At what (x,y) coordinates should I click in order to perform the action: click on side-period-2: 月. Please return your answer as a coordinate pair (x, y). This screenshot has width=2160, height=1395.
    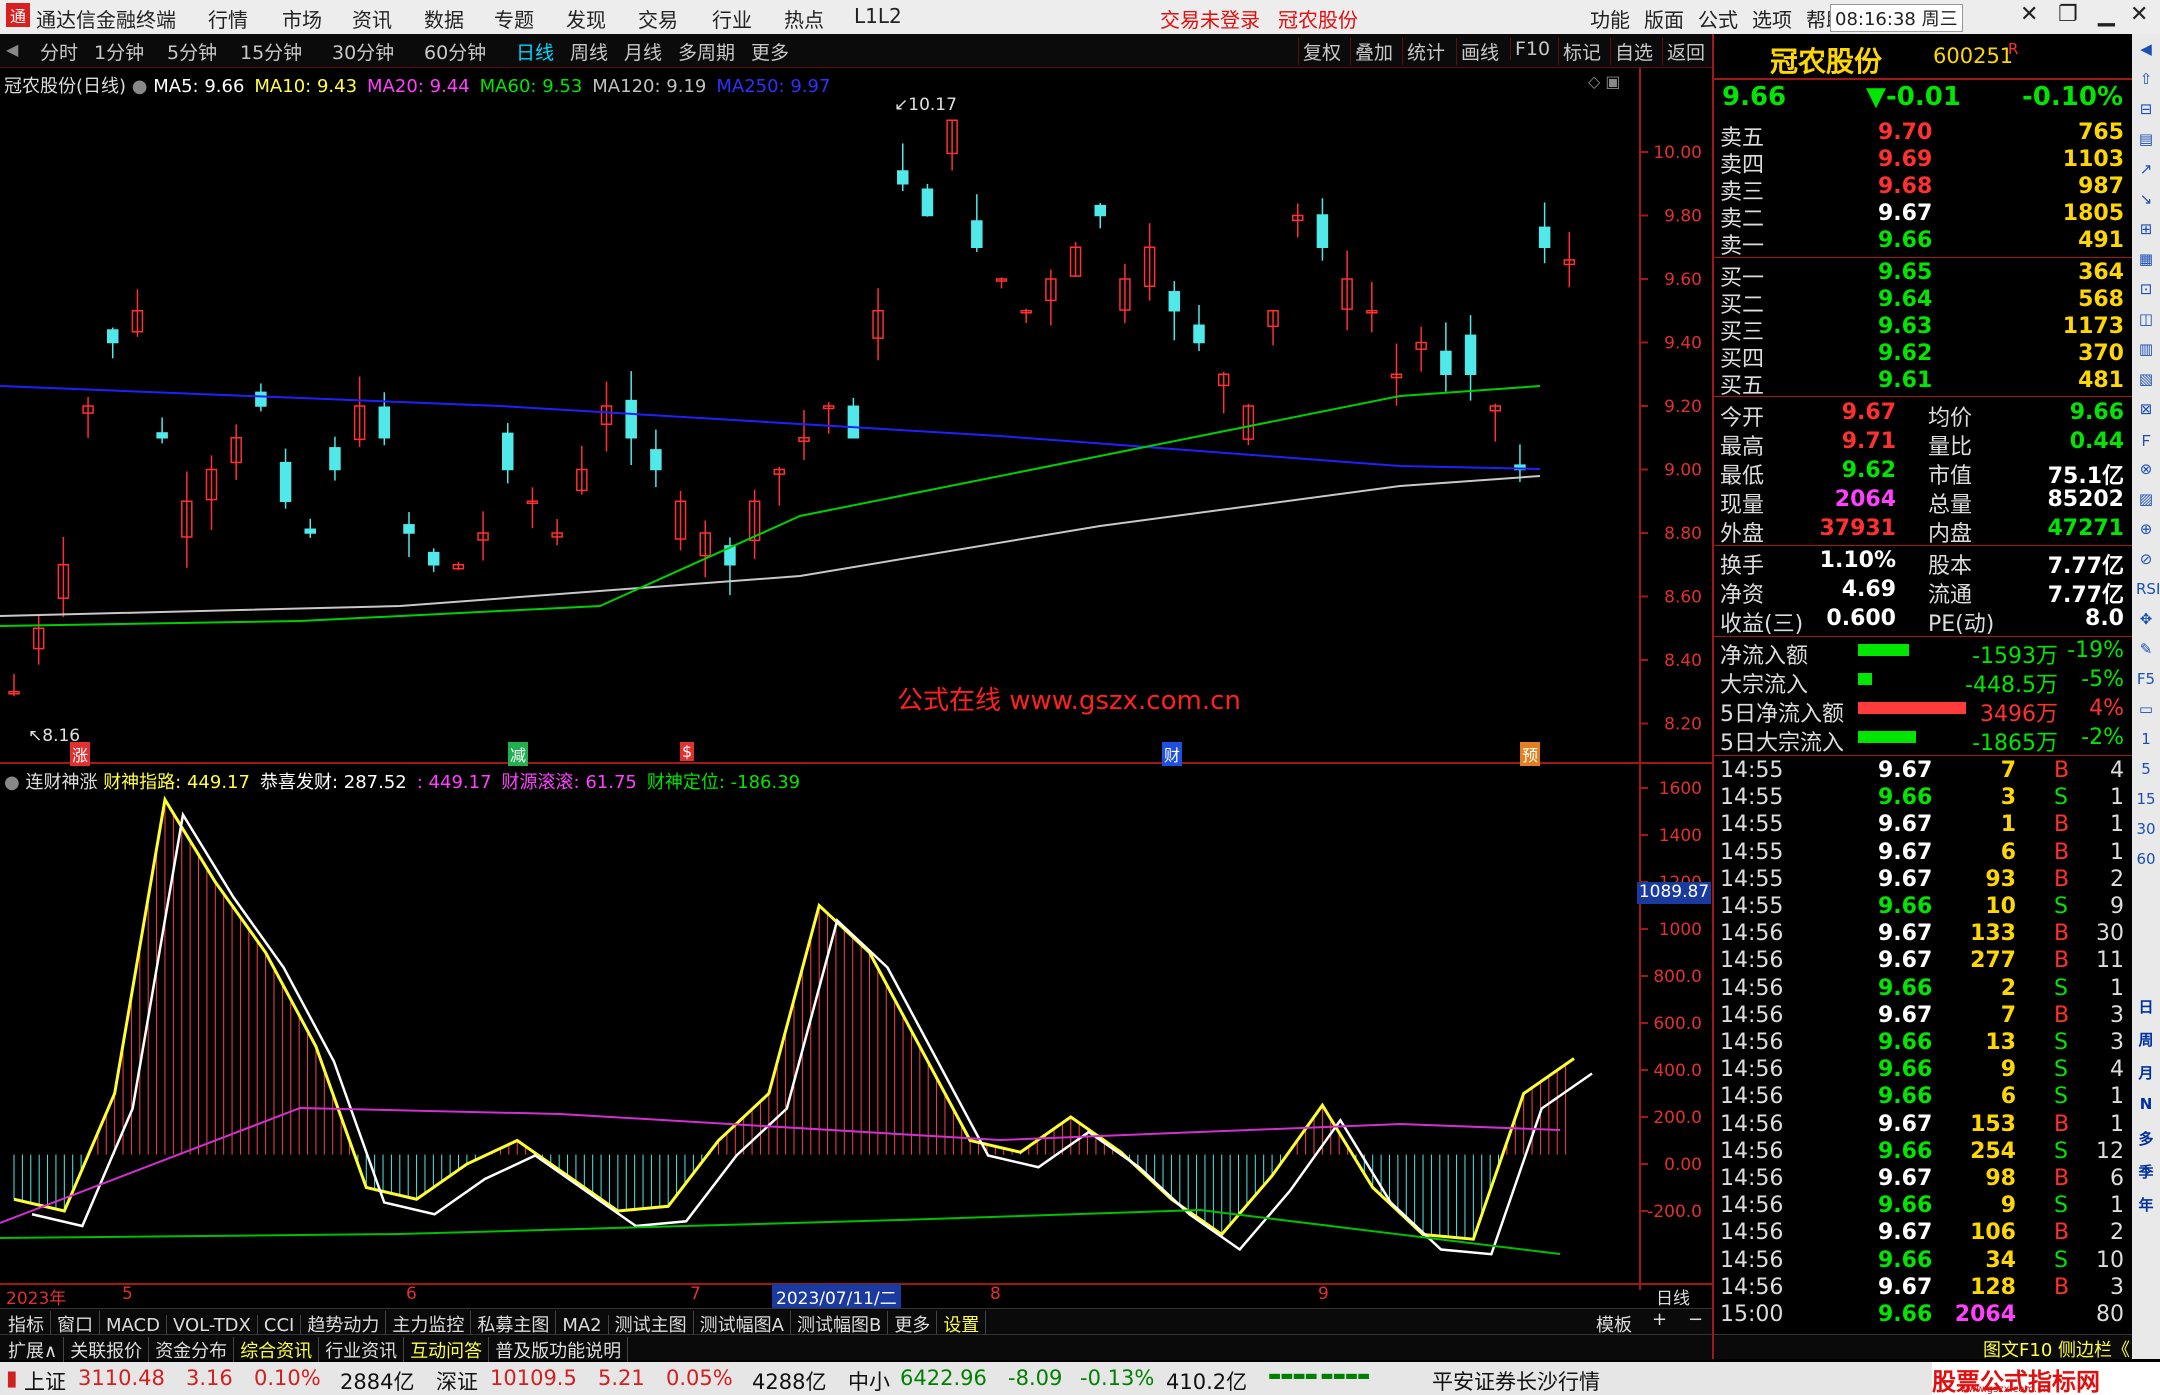
    Looking at the image, I should click on (2146, 1073).